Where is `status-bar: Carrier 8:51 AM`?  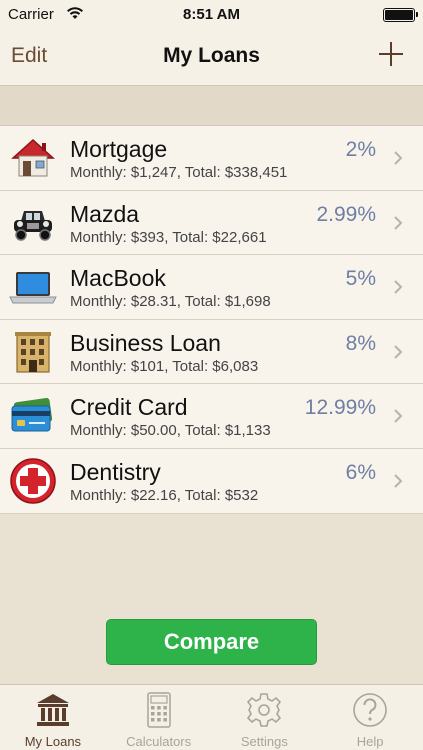 status-bar: Carrier 8:51 AM is located at coordinates (211, 15).